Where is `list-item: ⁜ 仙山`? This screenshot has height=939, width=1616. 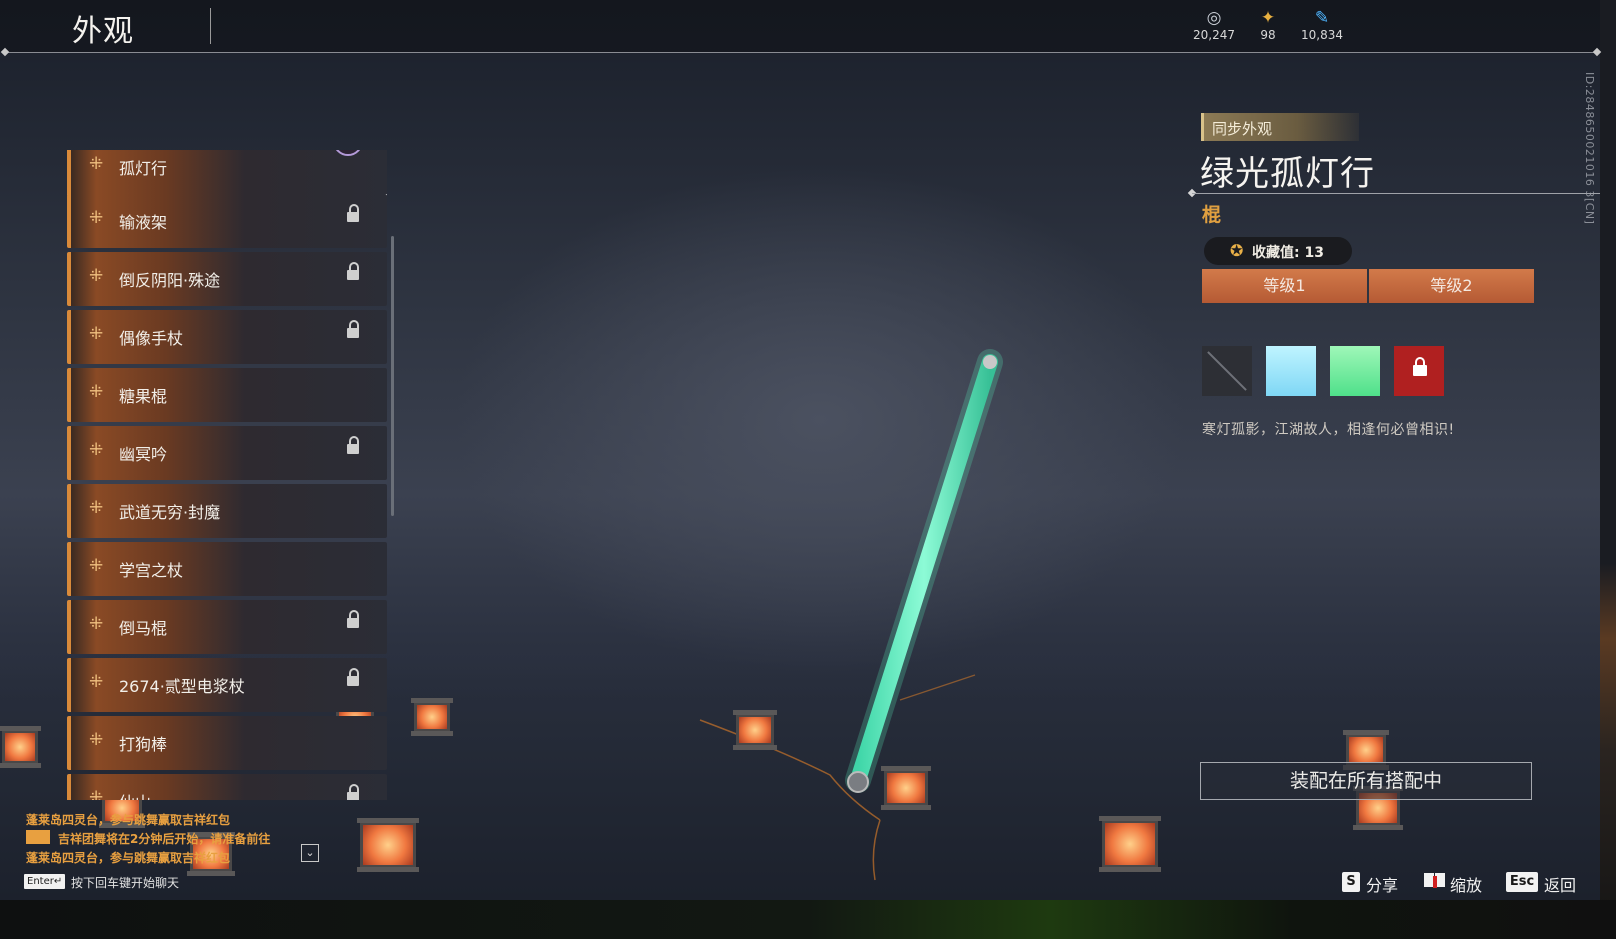
list-item: ⁜ 仙山 is located at coordinates (227, 787).